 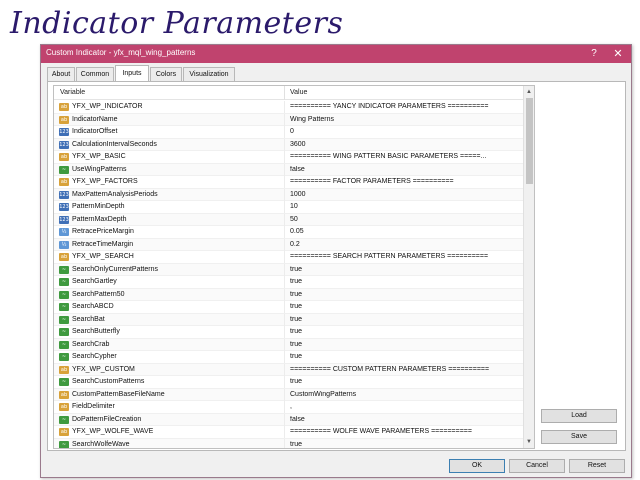 I want to click on parameter-row: 123 PatternMinDepth 10, so click(x=289, y=207).